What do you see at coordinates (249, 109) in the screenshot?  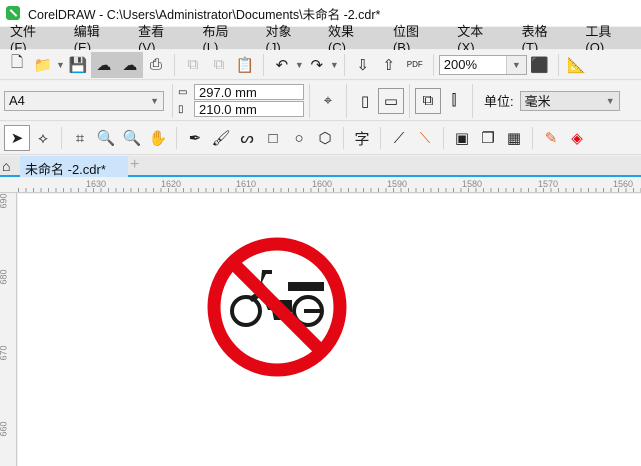 I see `page-height-input: 210.0 mm` at bounding box center [249, 109].